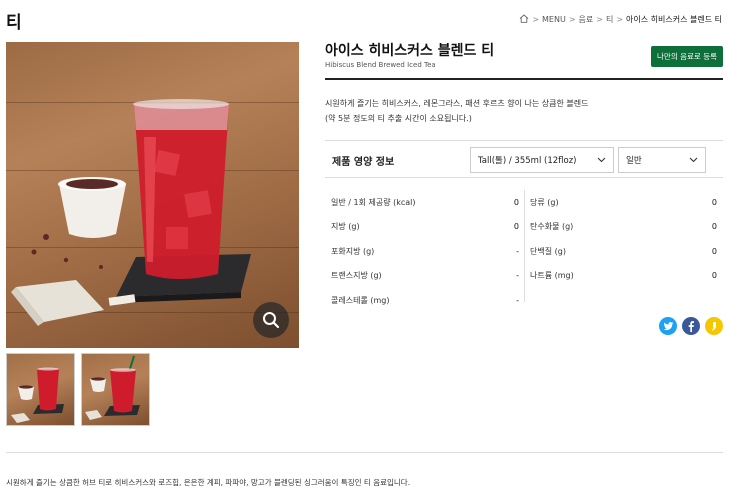 The width and height of the screenshot is (740, 497). I want to click on nutrition-header: 제품 영양 정보 Tall(톨) / 355ml (12floz) 일반, so click(524, 159).